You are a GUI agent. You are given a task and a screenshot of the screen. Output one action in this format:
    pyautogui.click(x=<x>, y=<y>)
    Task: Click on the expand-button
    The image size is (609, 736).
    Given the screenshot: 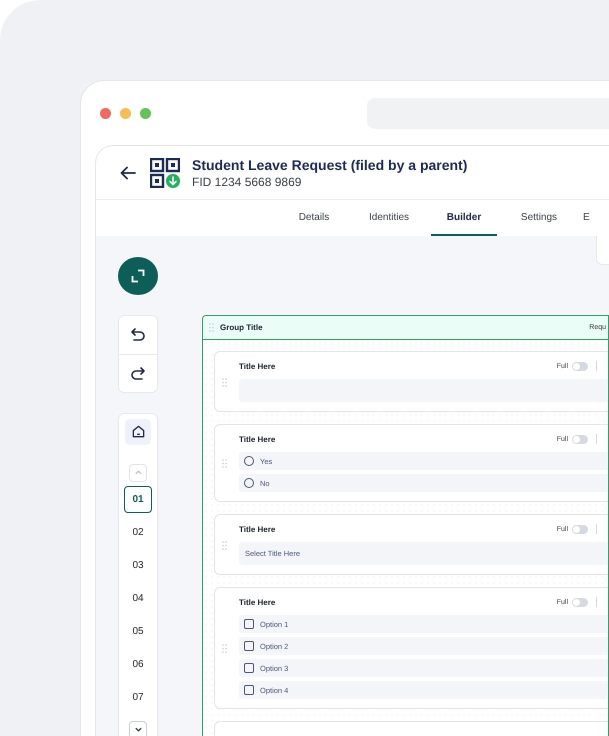 What is the action you would take?
    pyautogui.click(x=138, y=276)
    